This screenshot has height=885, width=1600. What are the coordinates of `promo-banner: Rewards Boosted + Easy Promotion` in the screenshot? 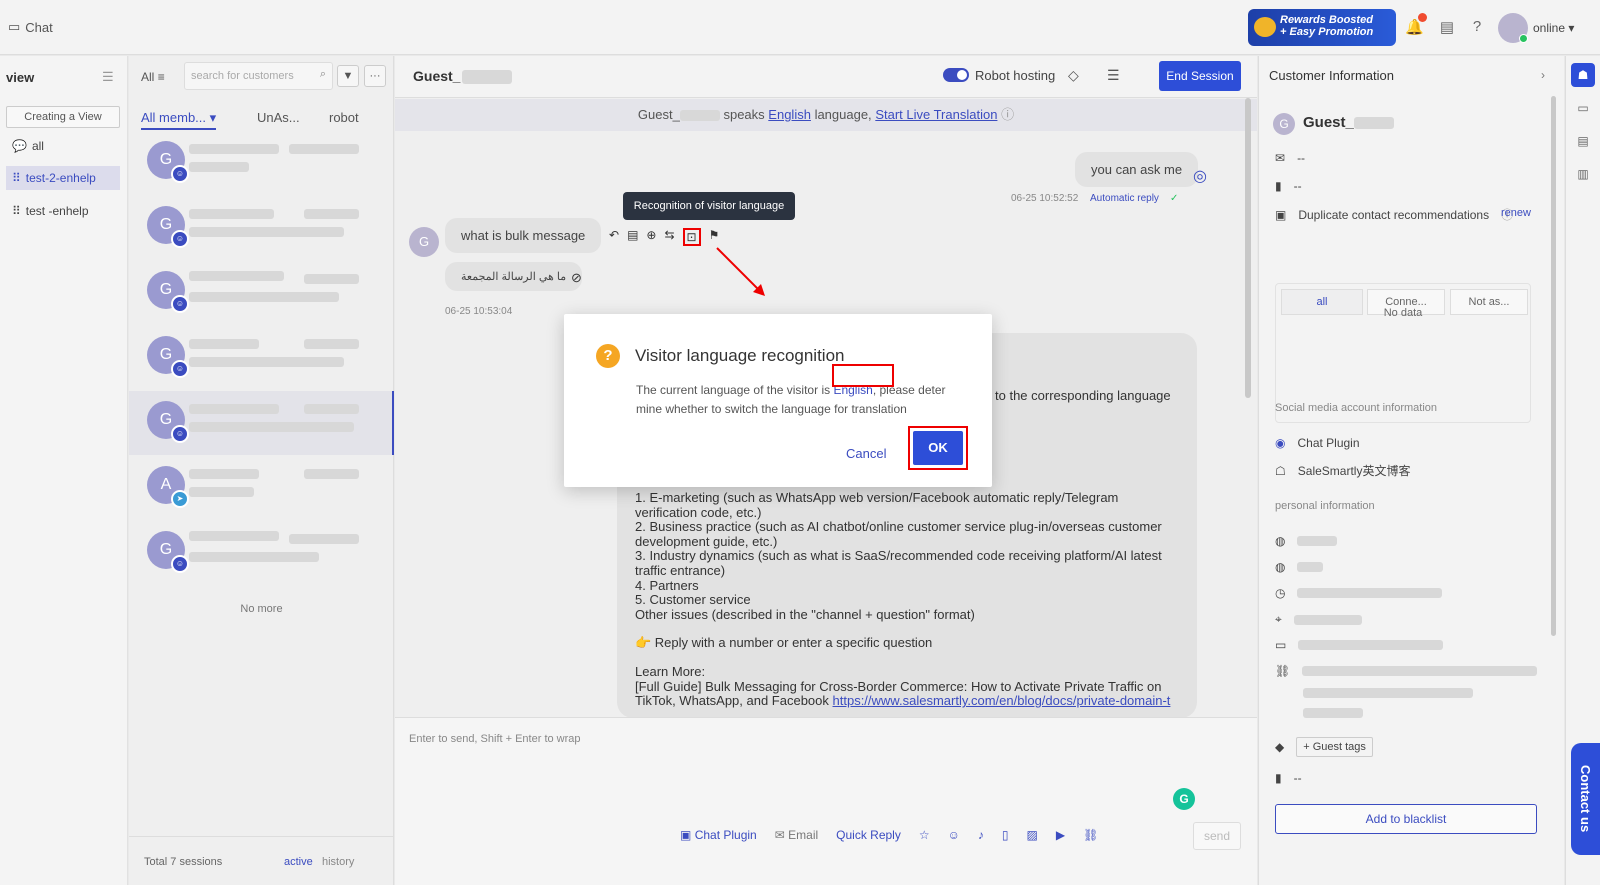 It's located at (1322, 27).